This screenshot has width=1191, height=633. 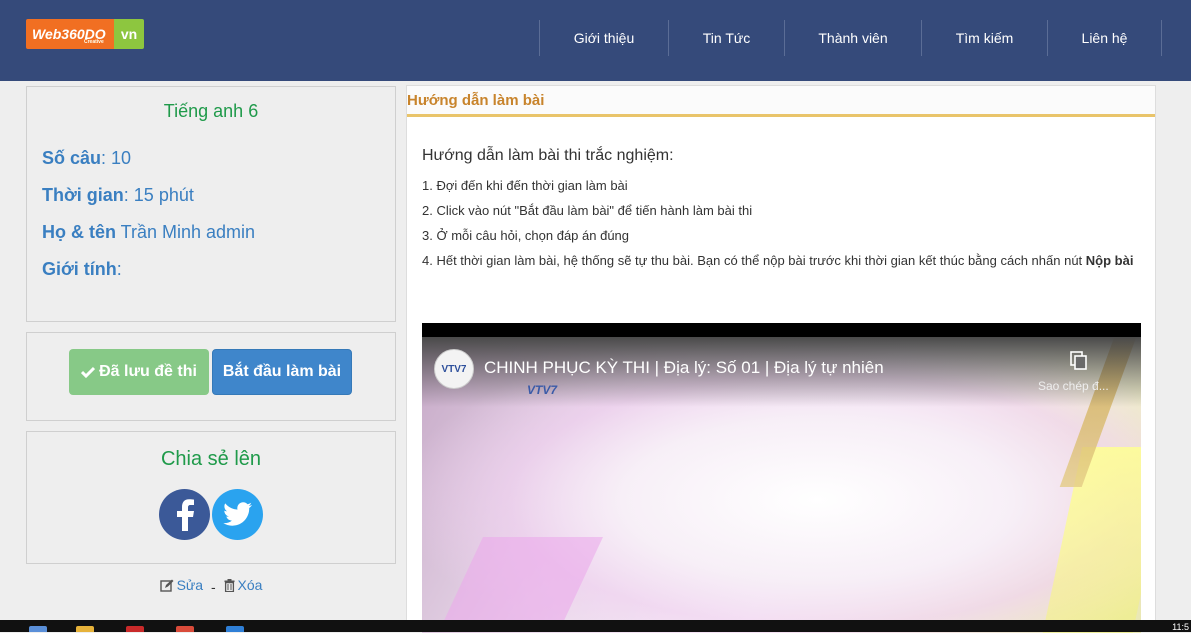 I want to click on twitter-share-button, so click(x=237, y=514).